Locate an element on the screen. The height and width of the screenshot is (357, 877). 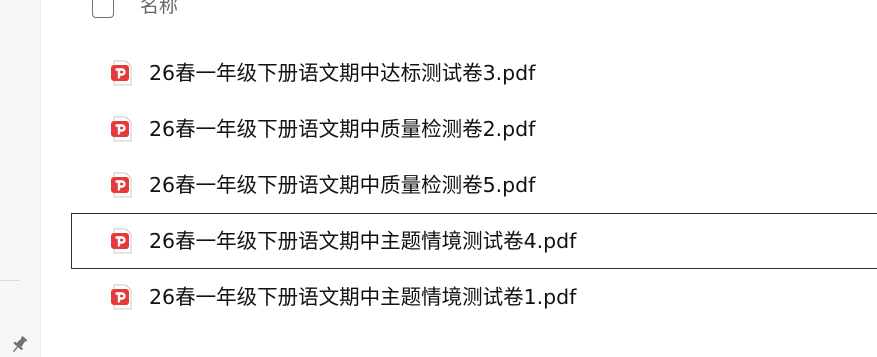
file-row: 26春一年级下册语文期中质量检测卷5.pdf is located at coordinates (474, 185).